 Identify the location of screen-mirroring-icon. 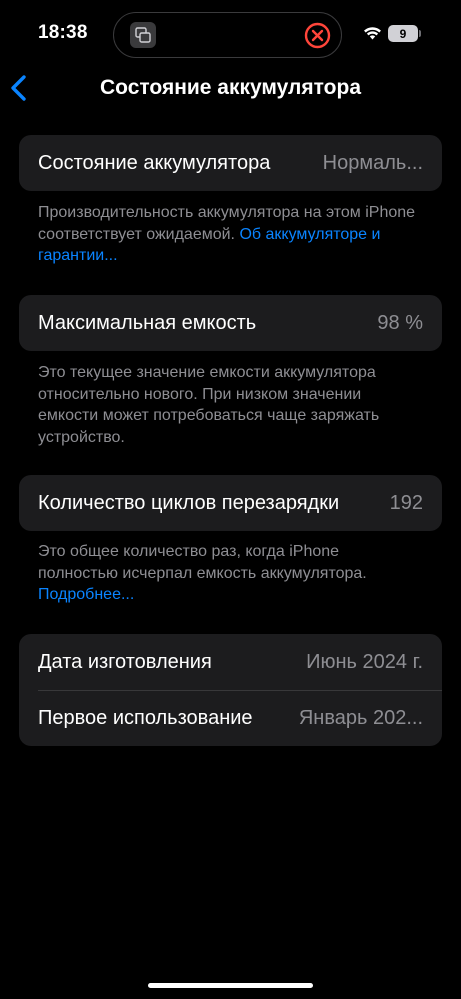
(143, 35).